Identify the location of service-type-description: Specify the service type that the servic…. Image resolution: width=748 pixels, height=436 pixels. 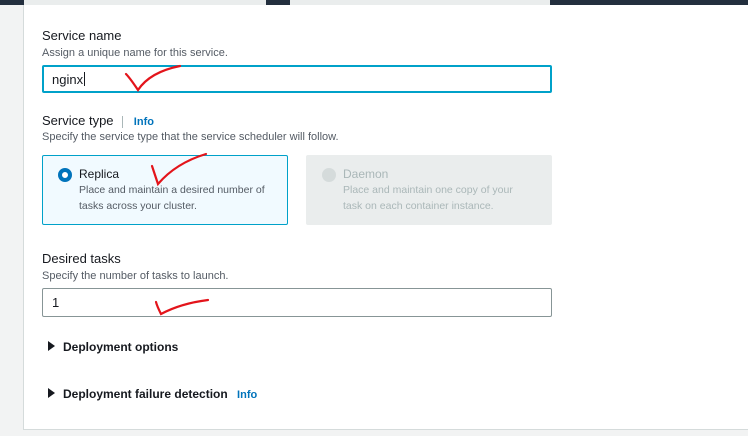
(190, 137).